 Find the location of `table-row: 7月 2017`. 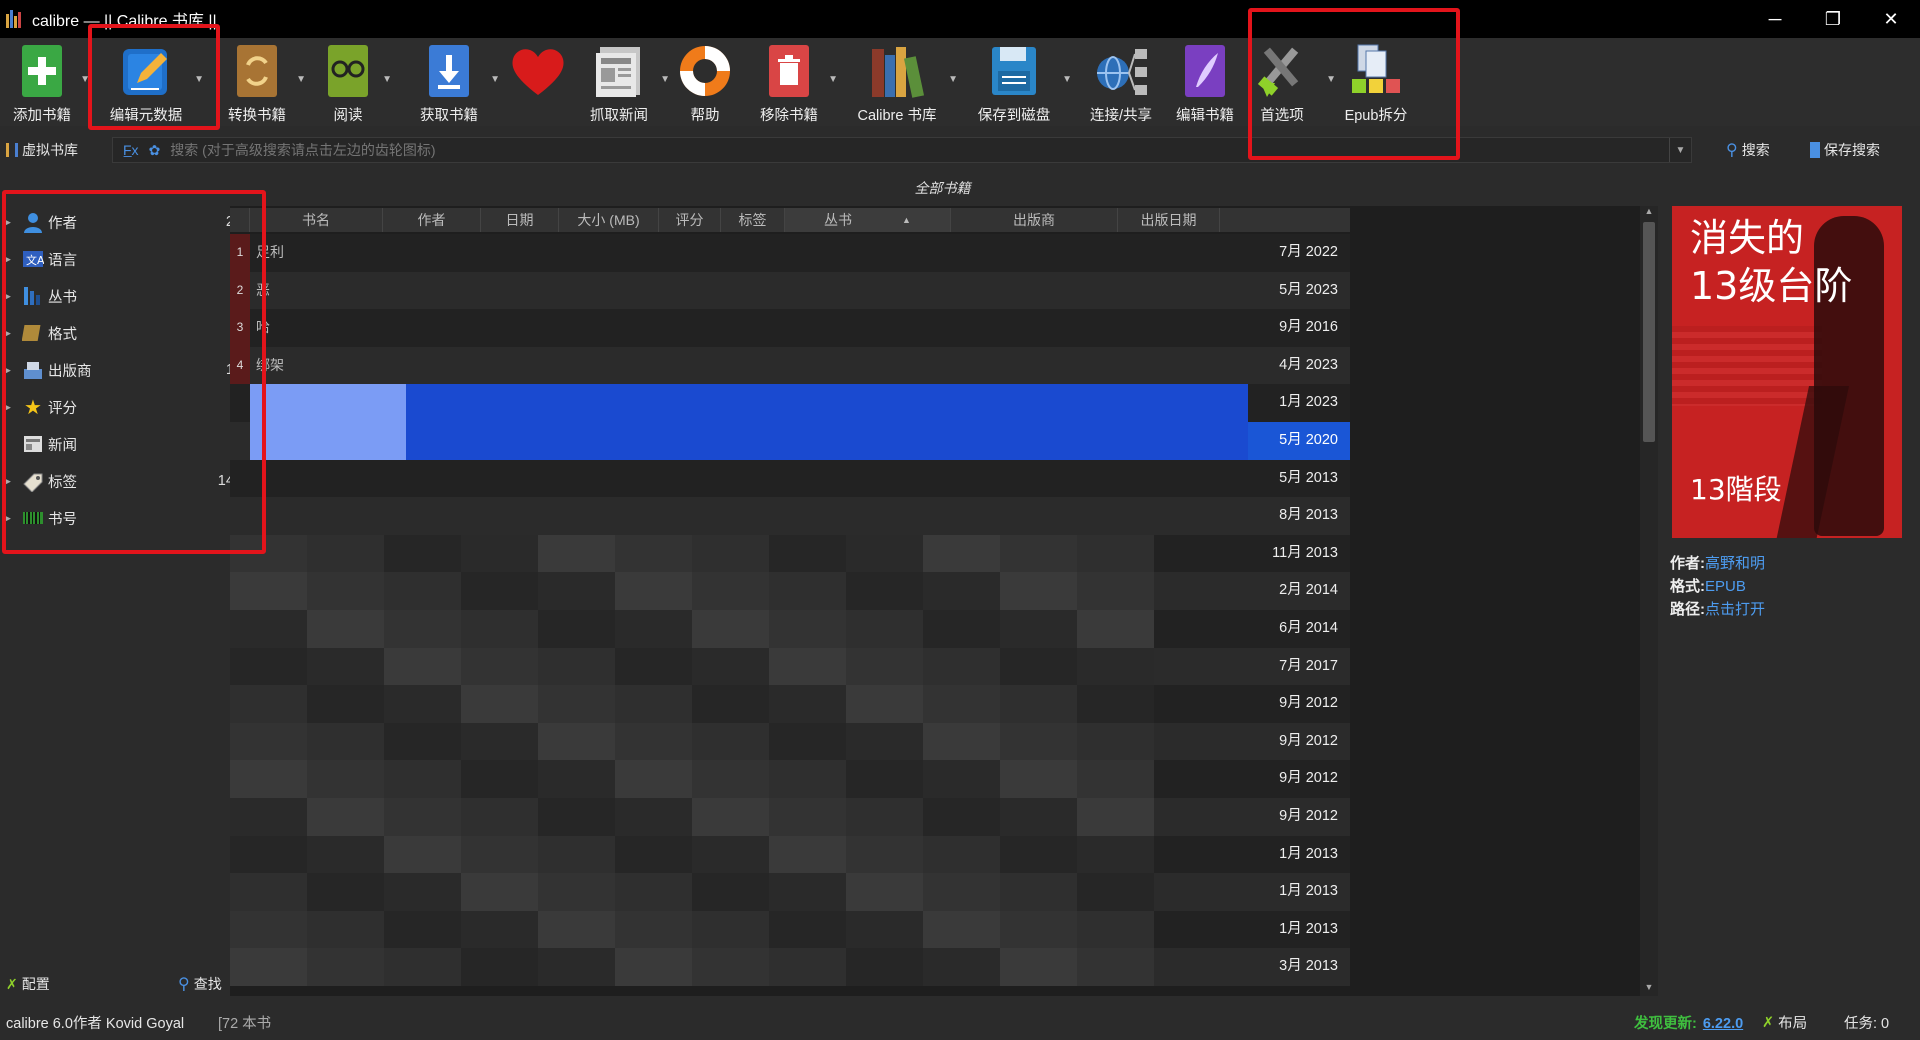

table-row: 7月 2017 is located at coordinates (790, 666).